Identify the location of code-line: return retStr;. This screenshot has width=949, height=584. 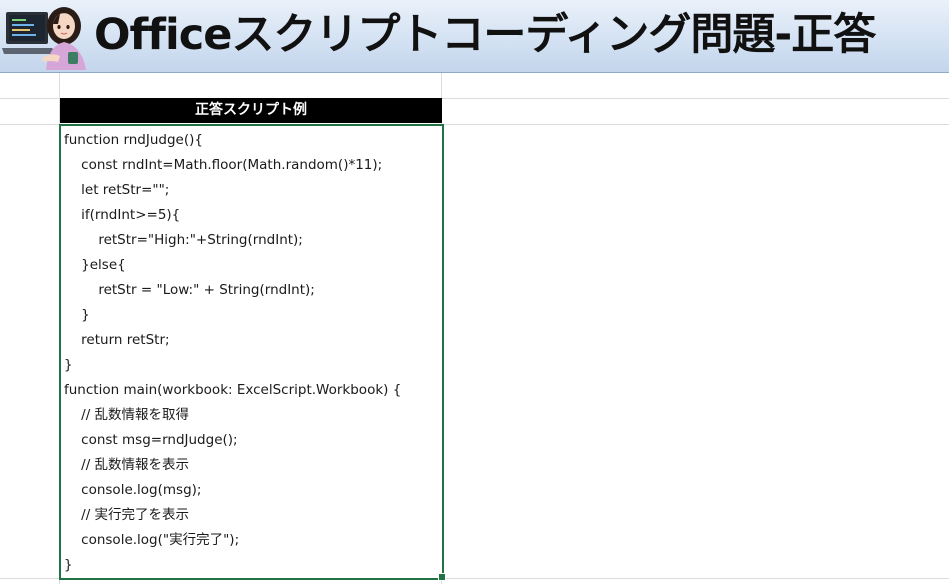
(117, 340).